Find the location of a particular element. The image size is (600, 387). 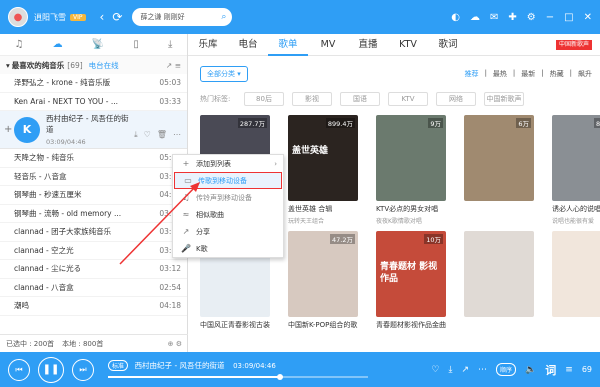

search-icon: ⌕ is located at coordinates (223, 17).